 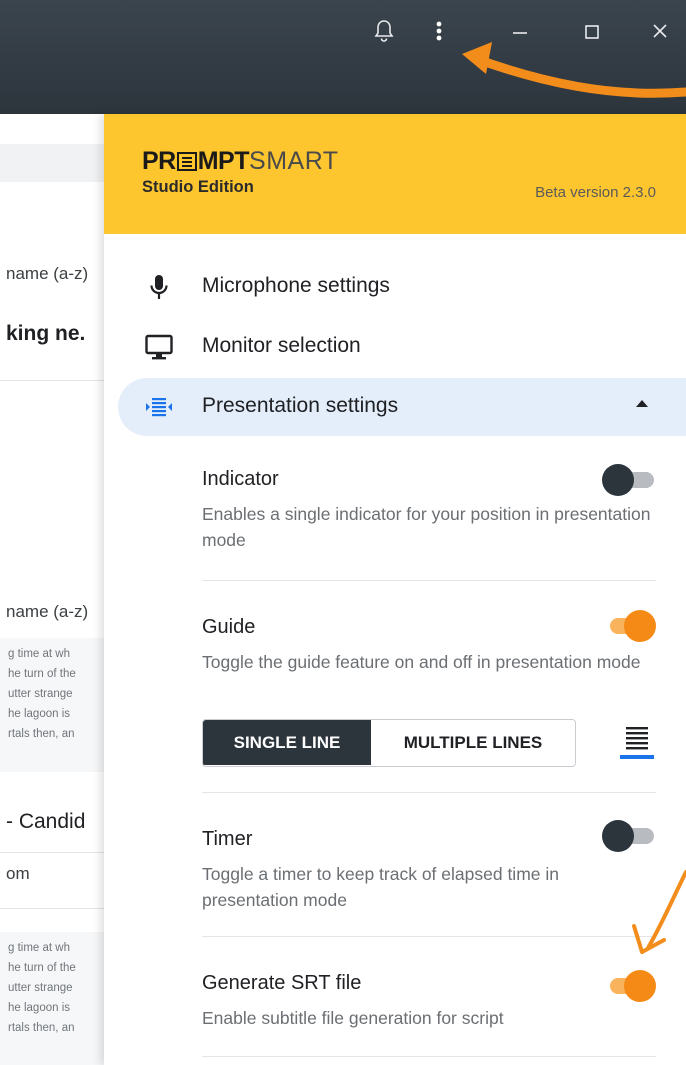 I want to click on annotation-arrow-top, so click(x=574, y=70).